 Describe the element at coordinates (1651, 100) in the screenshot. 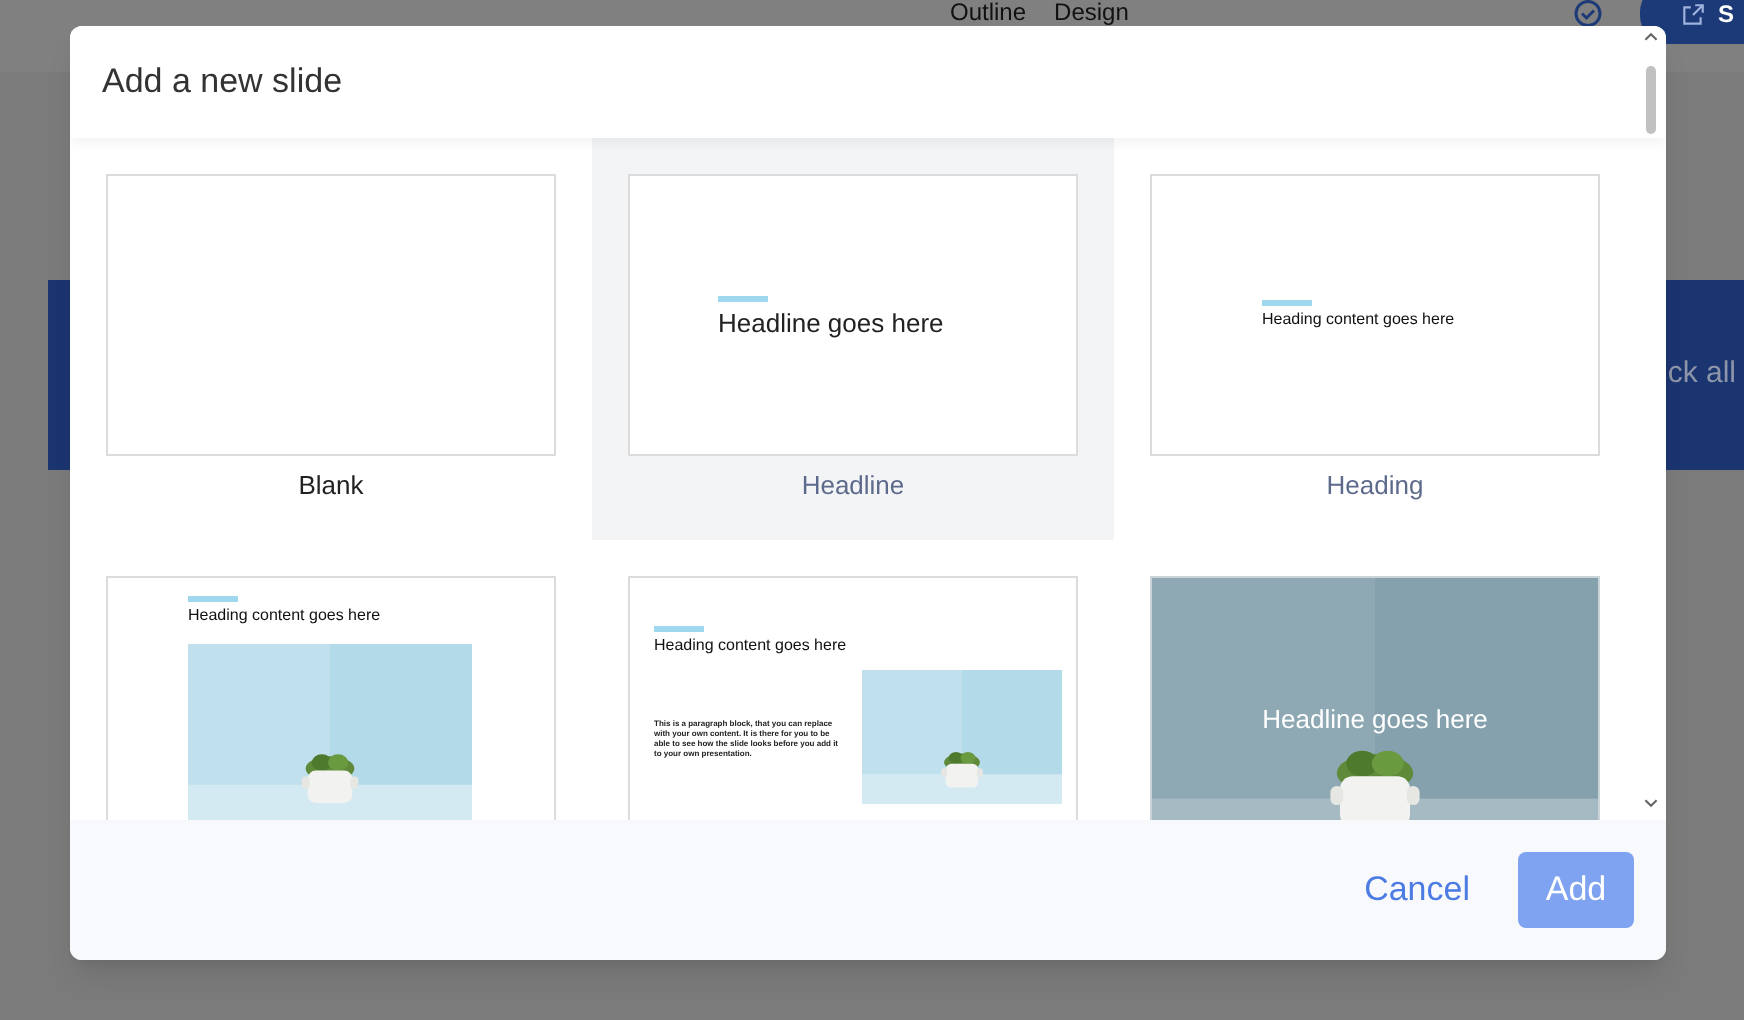

I see `scrollbar-thumb` at that location.